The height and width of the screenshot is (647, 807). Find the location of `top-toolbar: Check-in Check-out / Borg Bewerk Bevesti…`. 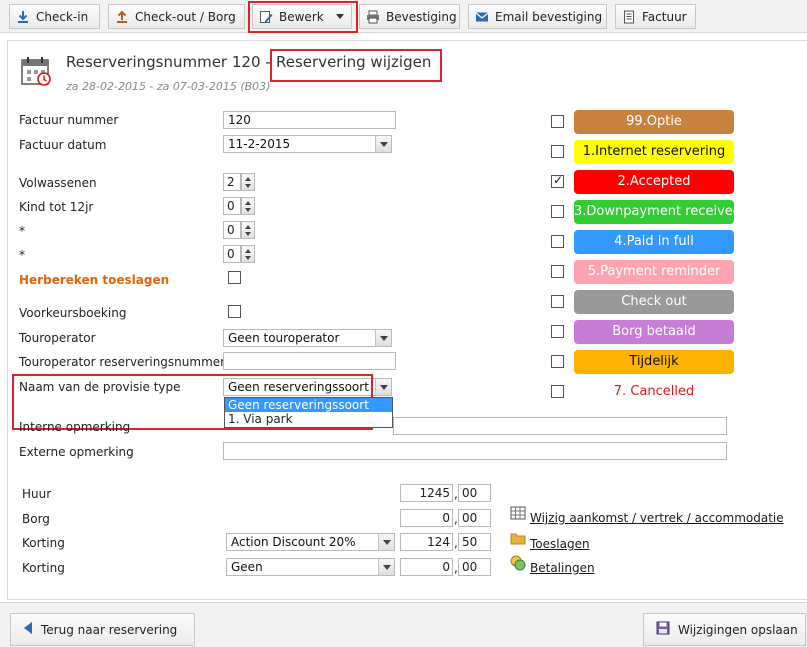

top-toolbar: Check-in Check-out / Borg Bewerk Bevesti… is located at coordinates (403, 16).